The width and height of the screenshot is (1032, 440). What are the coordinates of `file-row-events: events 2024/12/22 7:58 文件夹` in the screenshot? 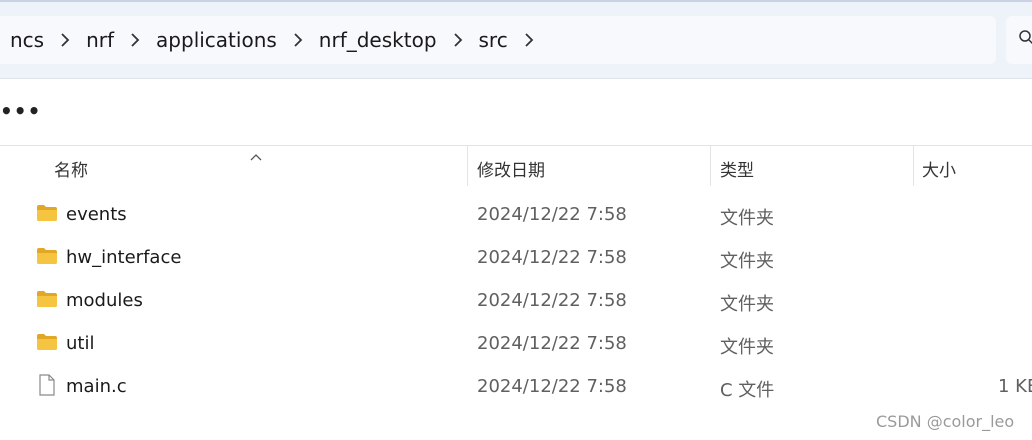 It's located at (516, 215).